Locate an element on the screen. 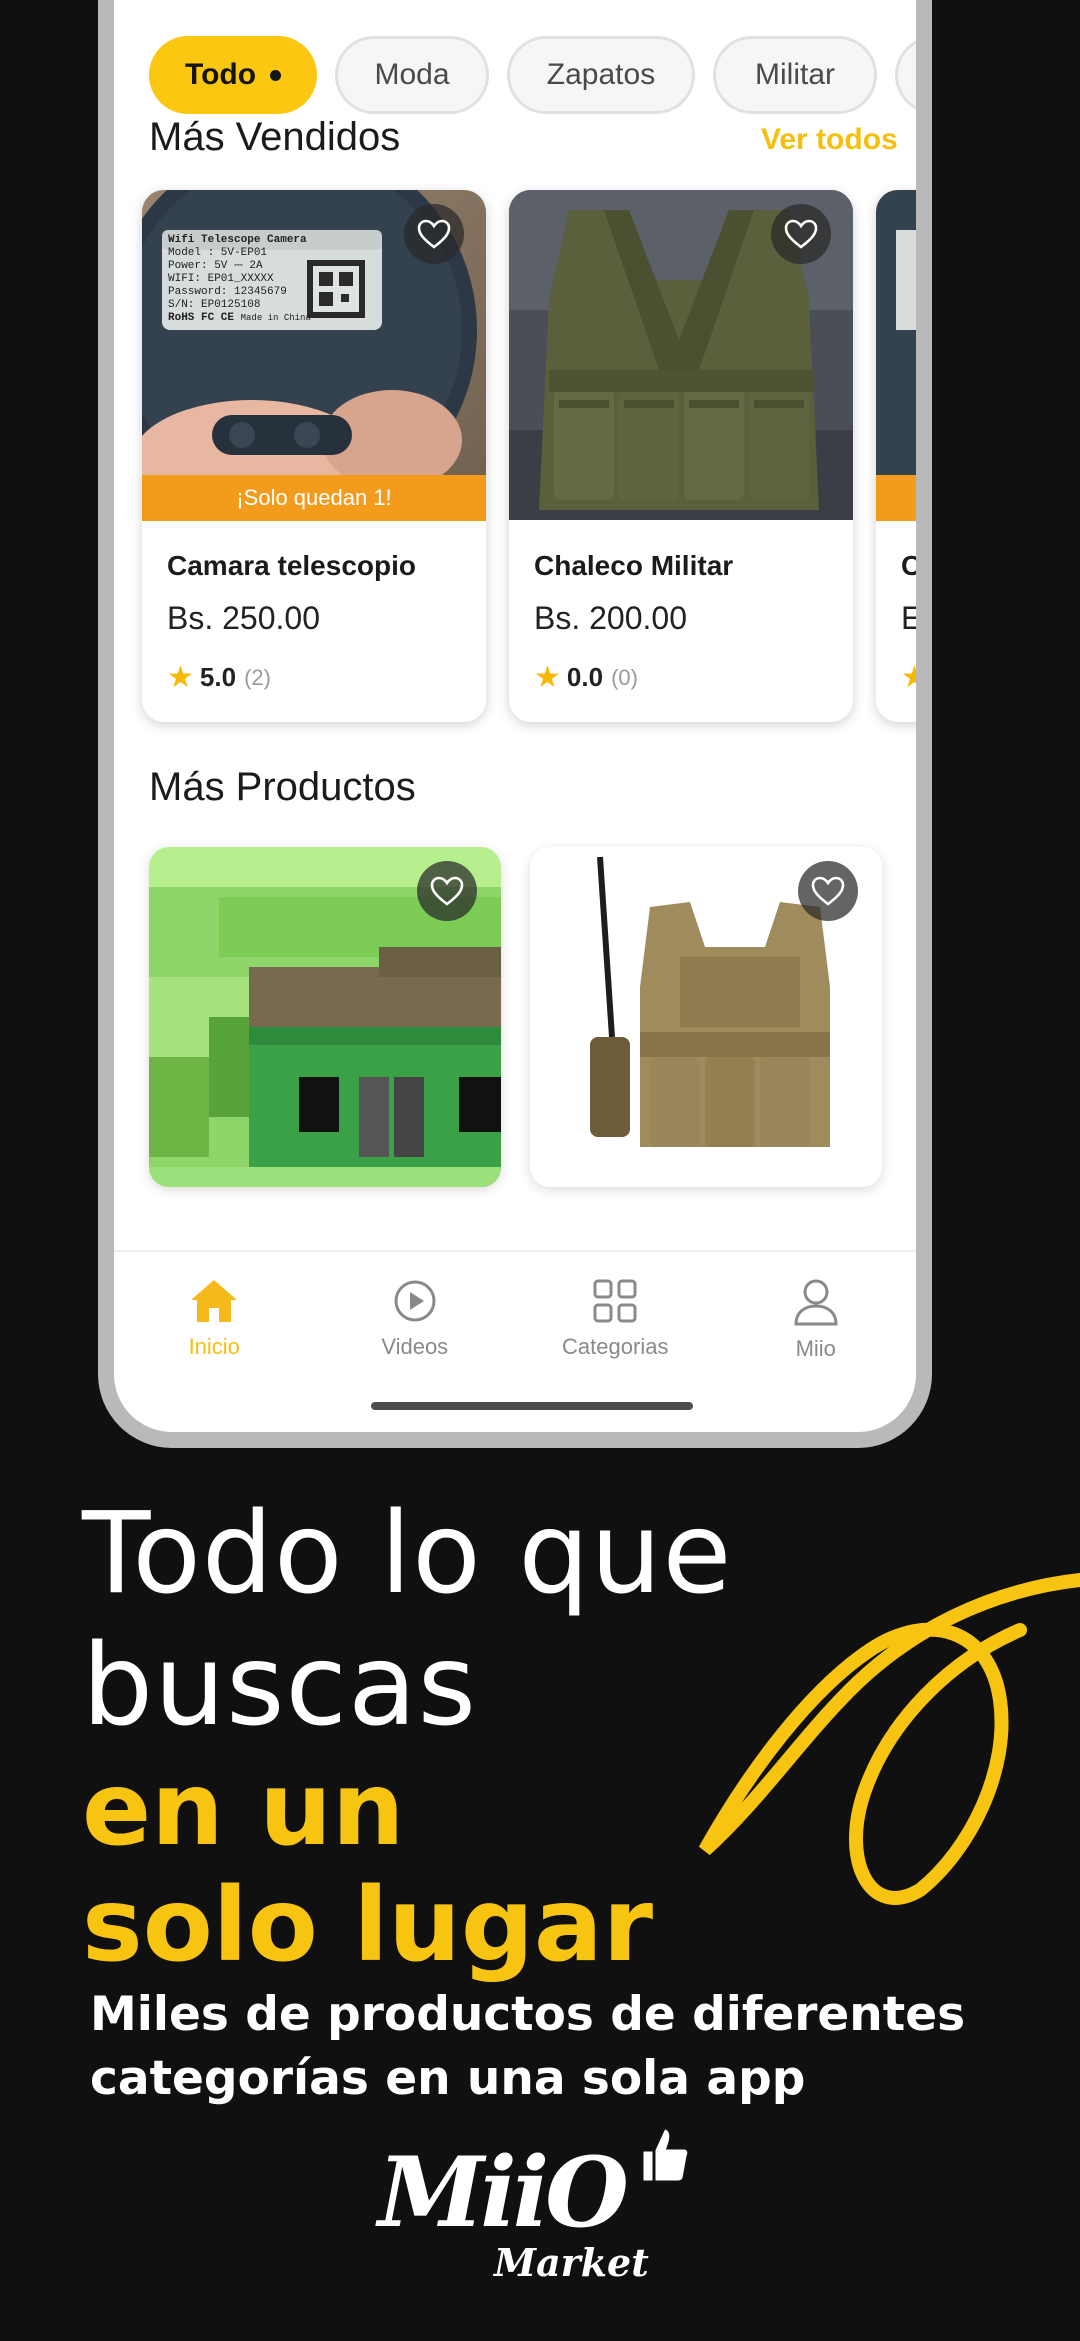  product-rating: ★ is located at coordinates (914, 677).